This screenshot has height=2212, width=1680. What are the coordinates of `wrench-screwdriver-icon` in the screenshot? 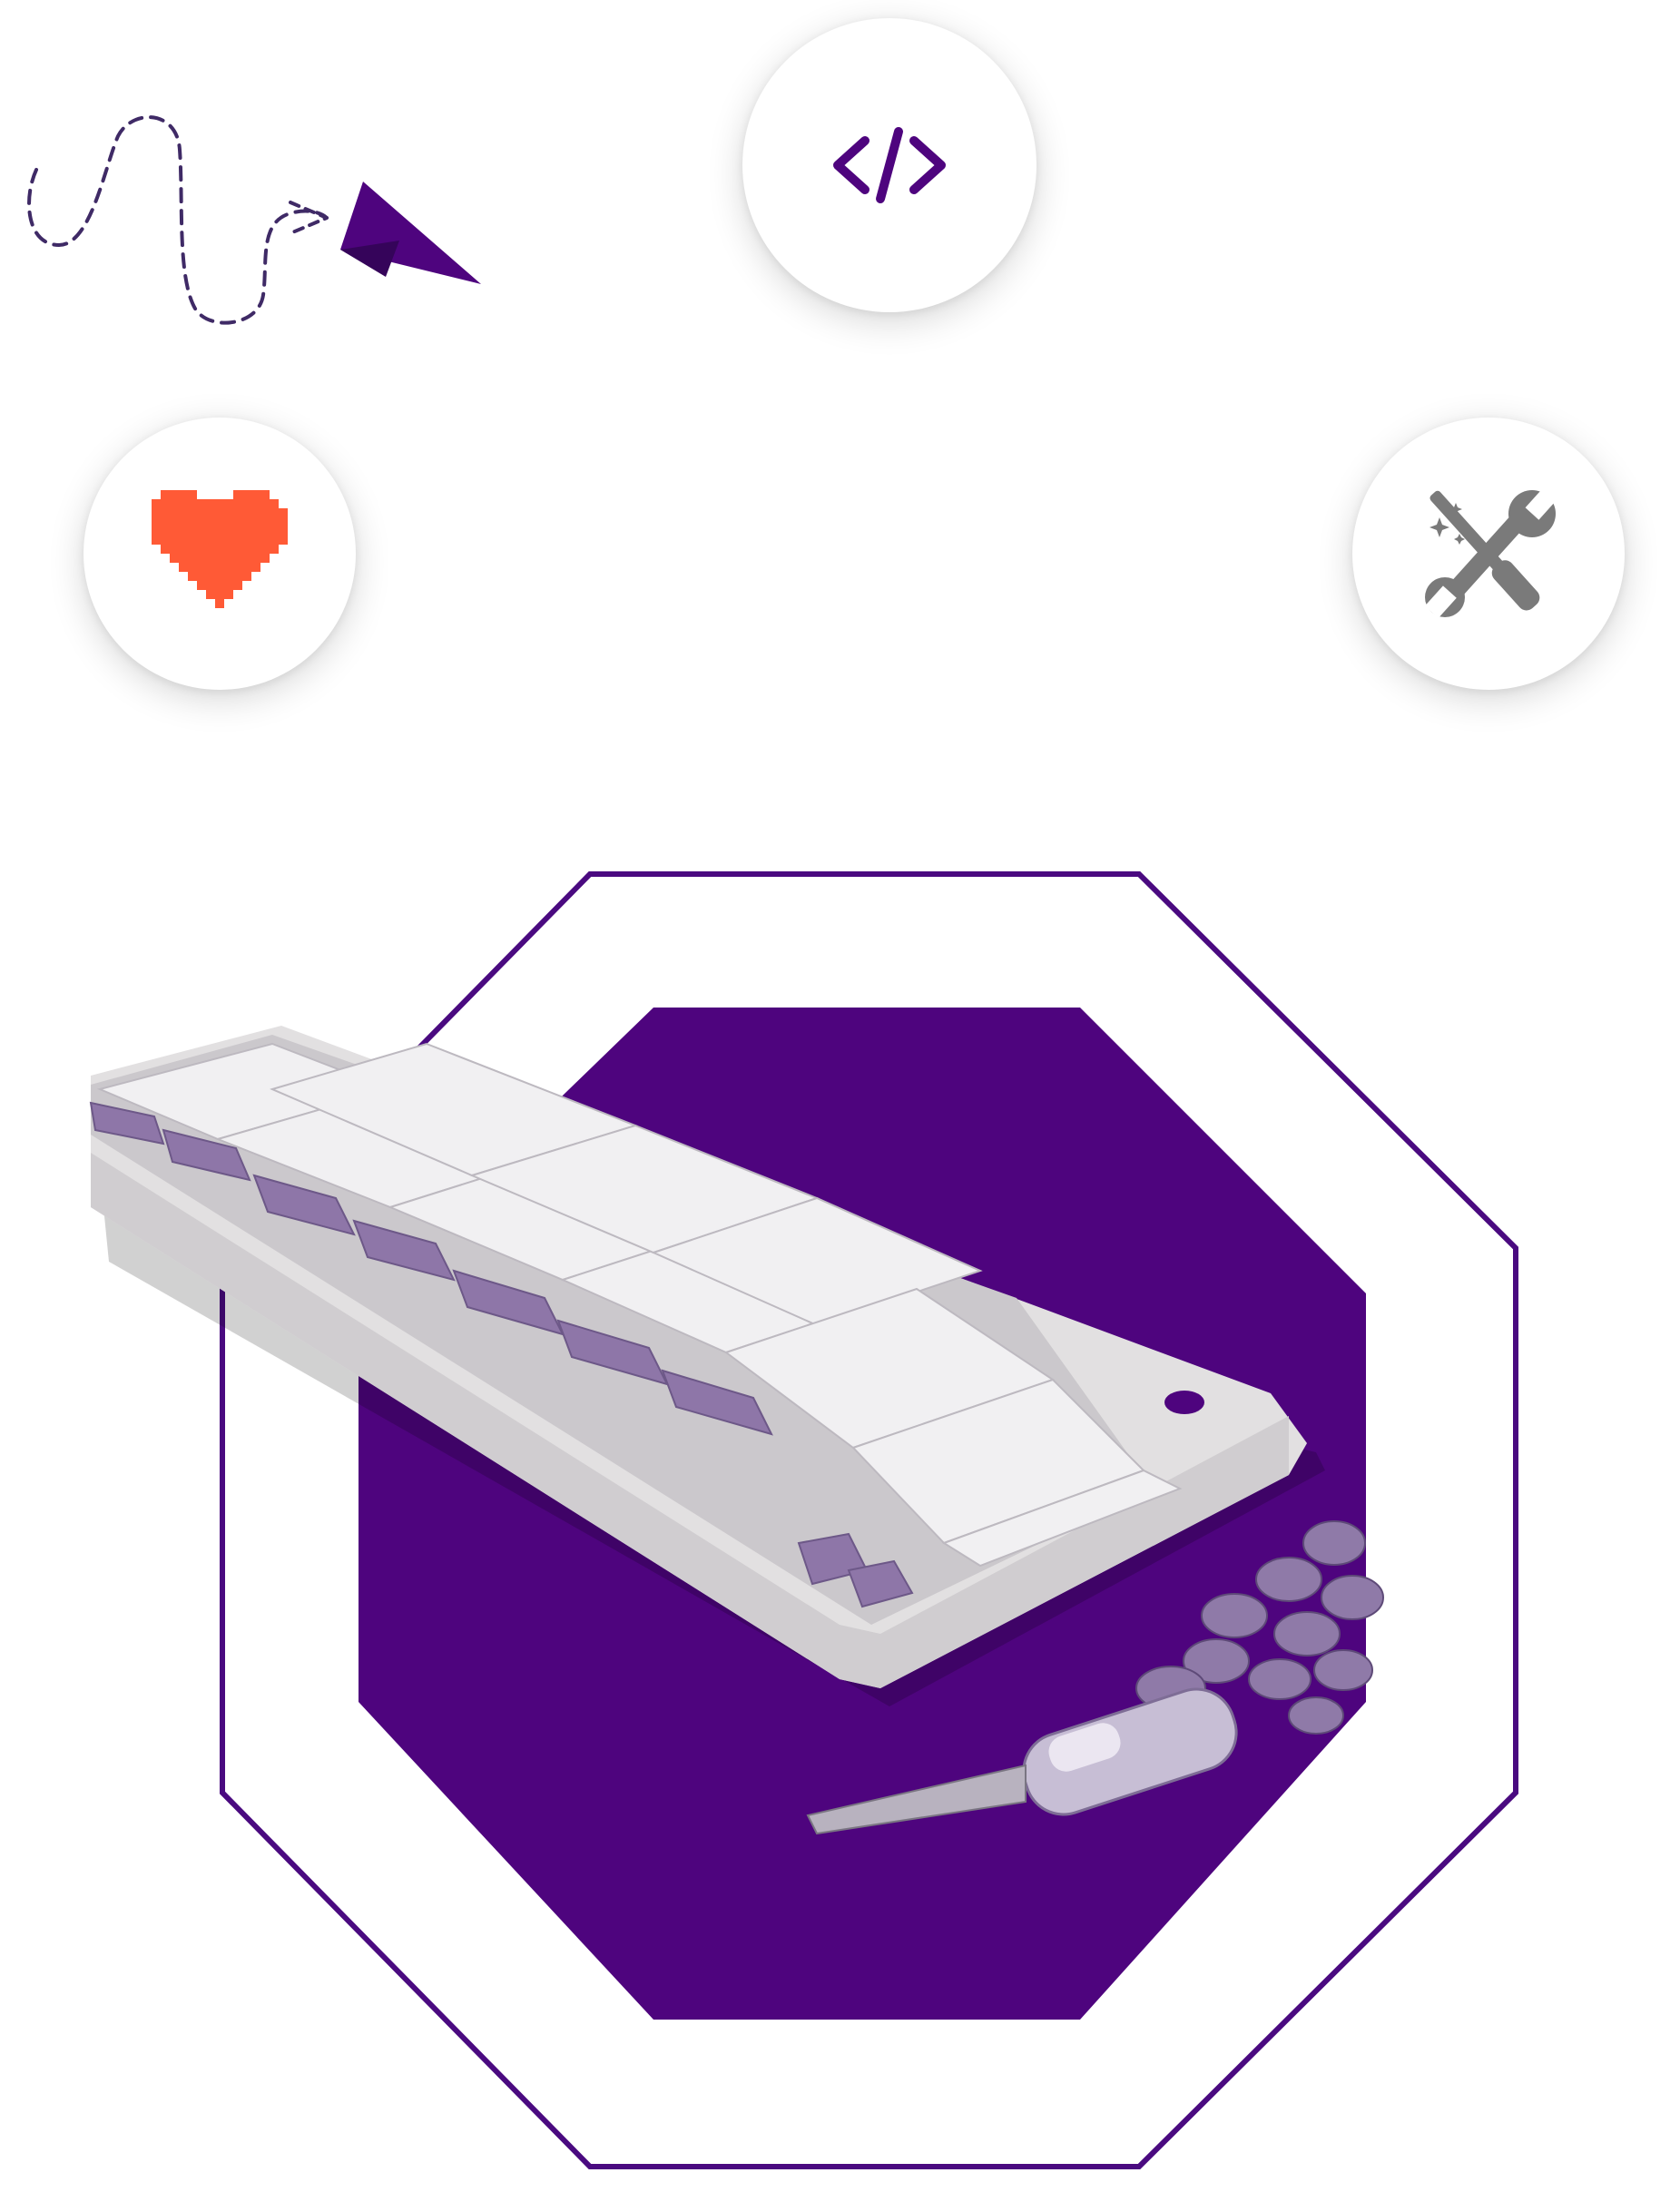 It's located at (1490, 553).